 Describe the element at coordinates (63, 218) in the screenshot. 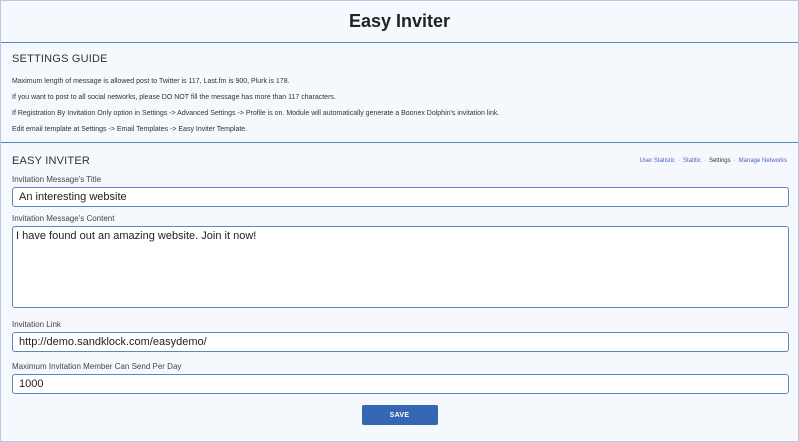

I see `message-content-label: Invitation Message's Content` at that location.